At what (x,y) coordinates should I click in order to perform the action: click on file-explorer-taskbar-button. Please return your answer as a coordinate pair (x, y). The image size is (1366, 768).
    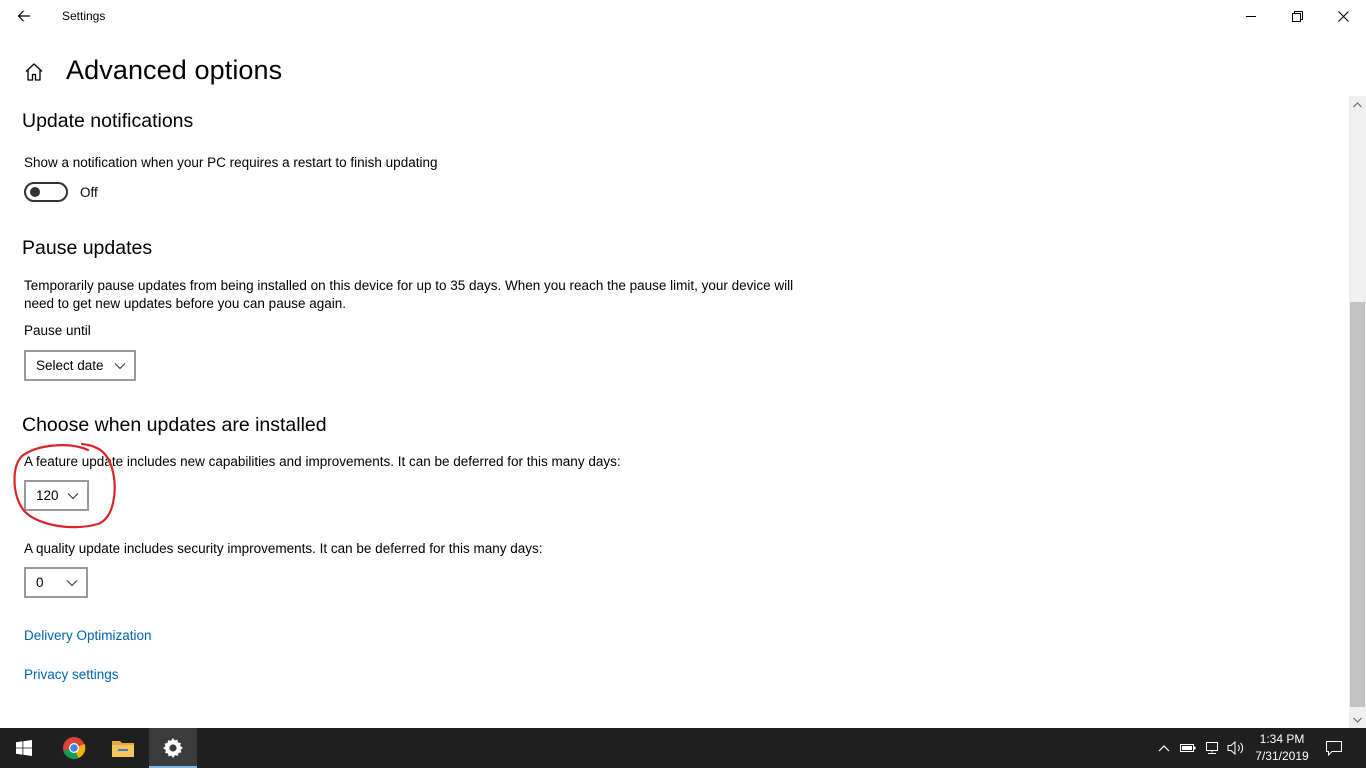
    Looking at the image, I should click on (123, 748).